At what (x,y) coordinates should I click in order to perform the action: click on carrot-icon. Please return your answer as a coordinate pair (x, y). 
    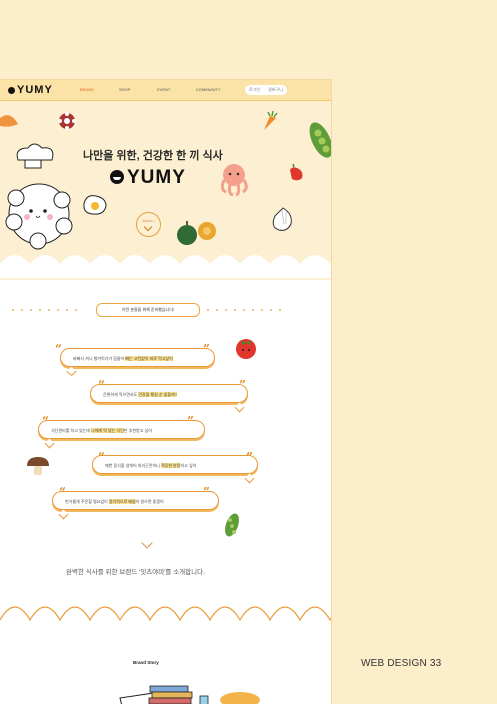
    Looking at the image, I should click on (271, 120).